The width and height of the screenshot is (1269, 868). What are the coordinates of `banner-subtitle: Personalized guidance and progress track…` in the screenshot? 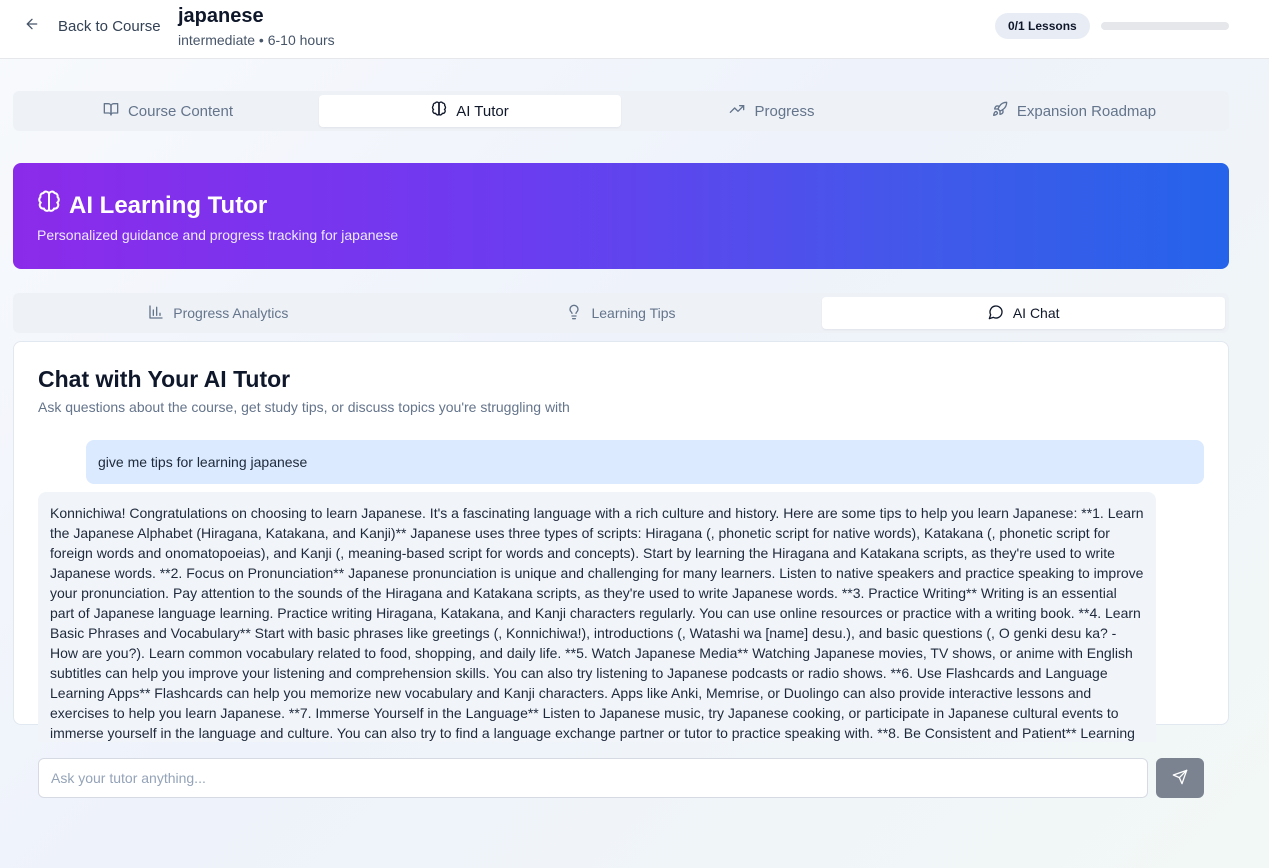 It's located at (218, 235).